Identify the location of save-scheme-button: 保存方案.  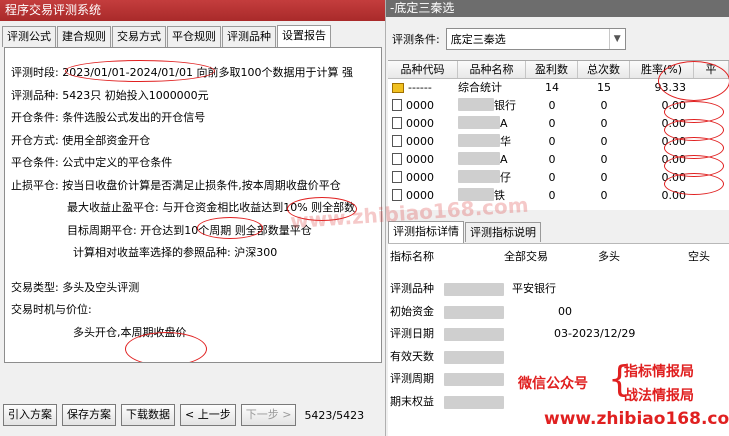
(89, 415).